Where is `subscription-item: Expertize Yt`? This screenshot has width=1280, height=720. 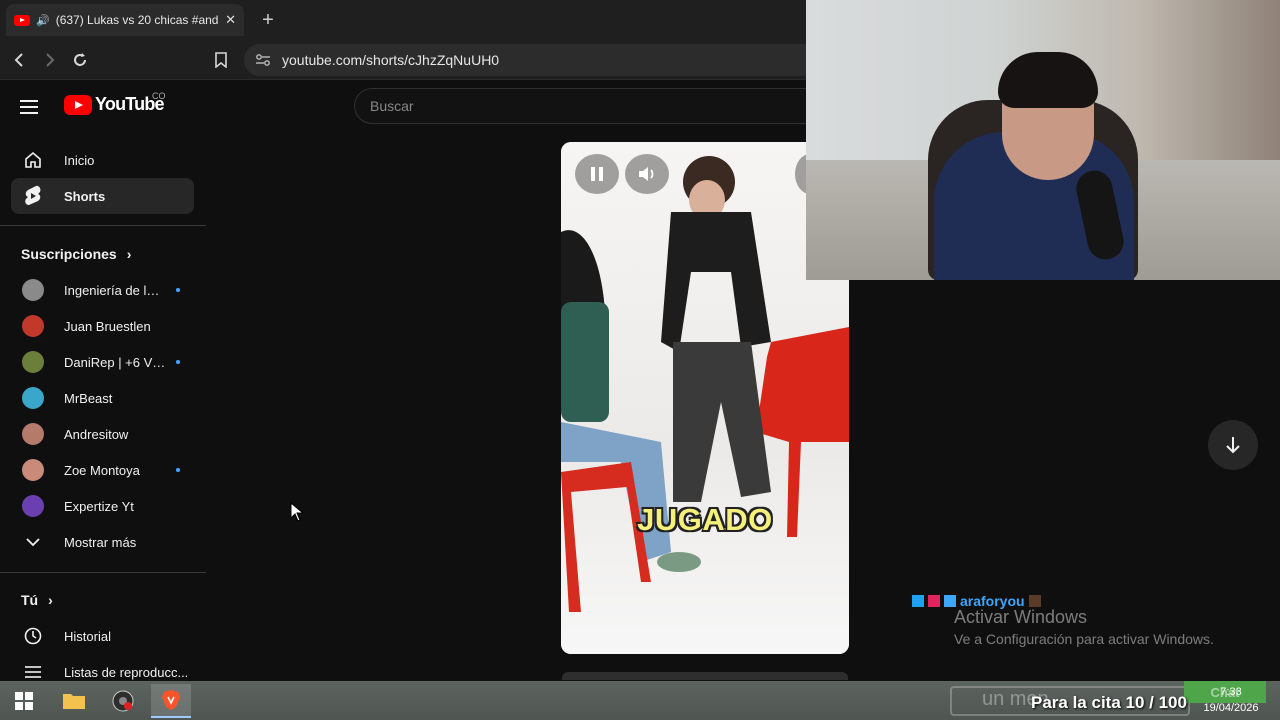
subscription-item: Expertize Yt is located at coordinates (102, 506).